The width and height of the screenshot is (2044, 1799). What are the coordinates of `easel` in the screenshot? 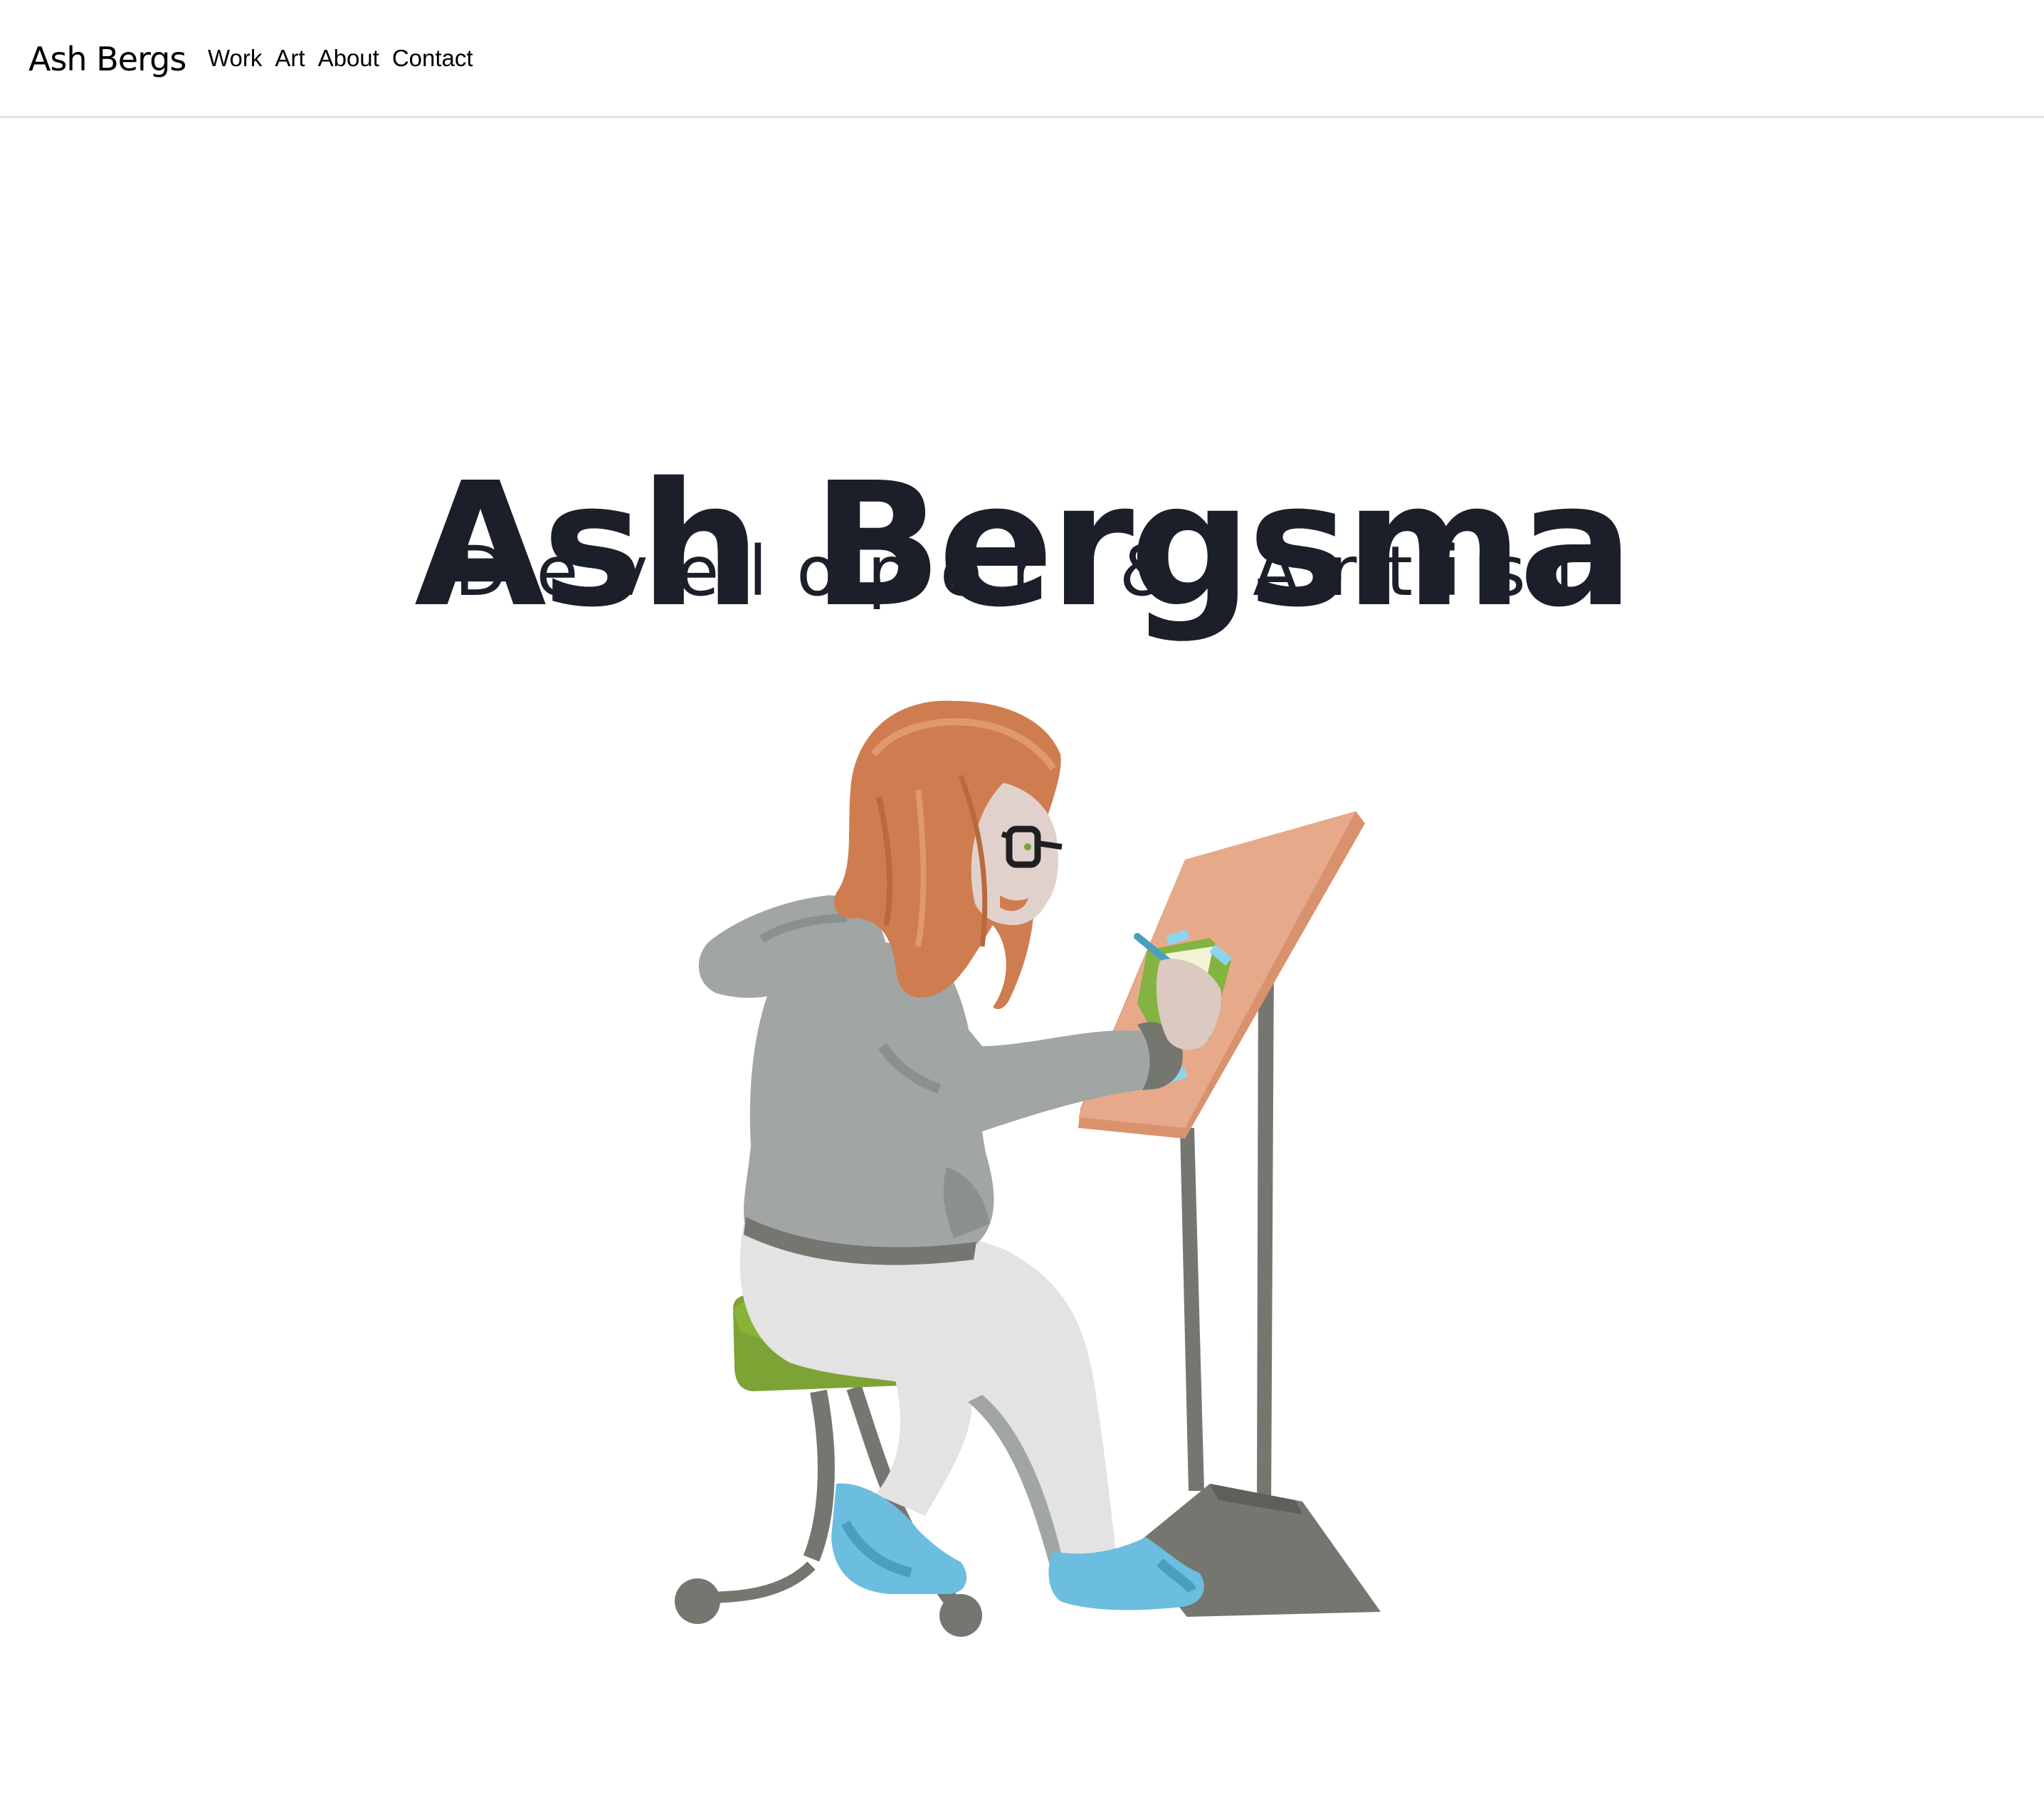 It's located at (1229, 1214).